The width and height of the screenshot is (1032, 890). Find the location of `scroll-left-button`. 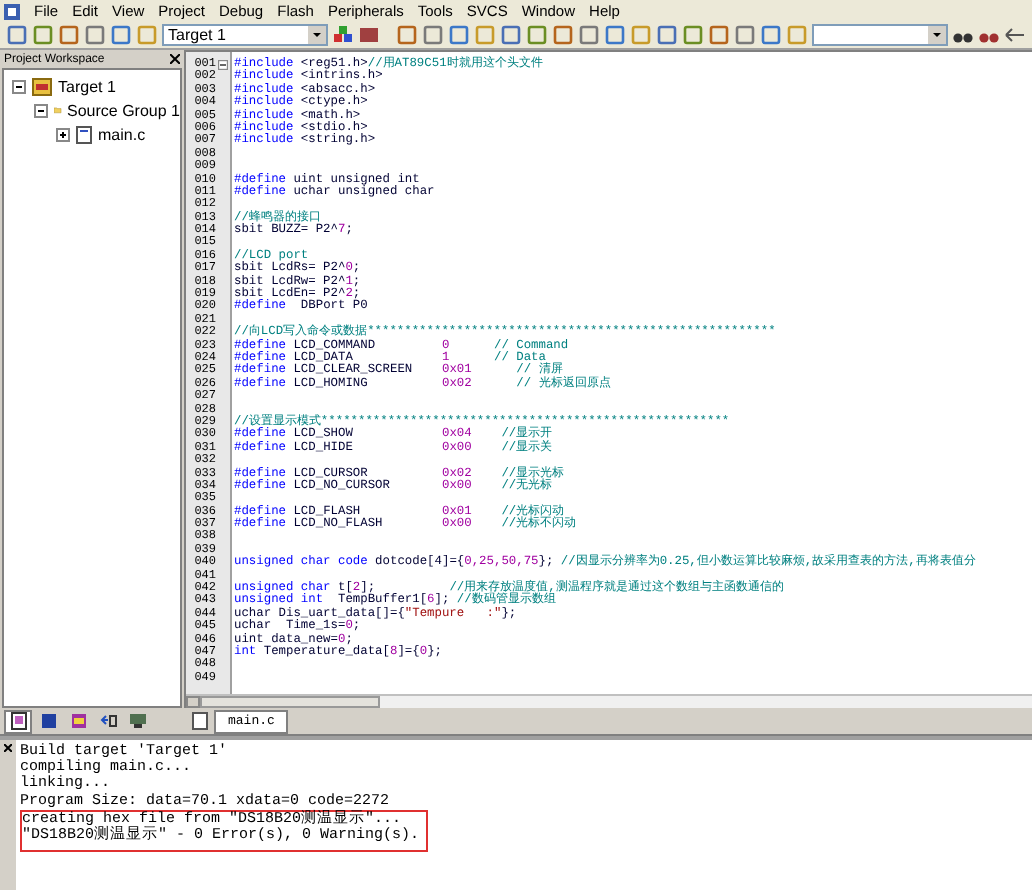

scroll-left-button is located at coordinates (193, 702).